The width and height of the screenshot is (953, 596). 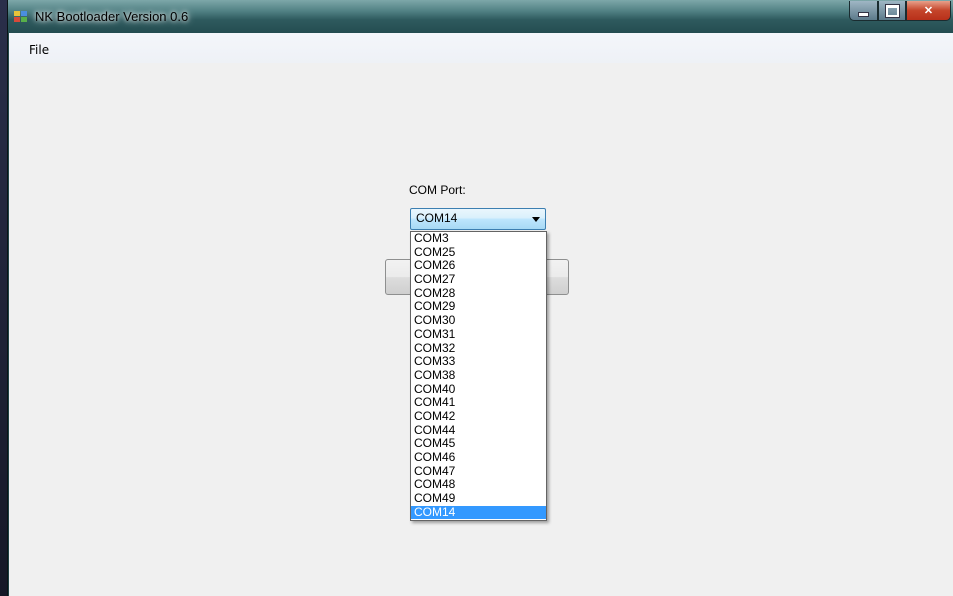 I want to click on com-port-option: COM32, so click(x=478, y=348).